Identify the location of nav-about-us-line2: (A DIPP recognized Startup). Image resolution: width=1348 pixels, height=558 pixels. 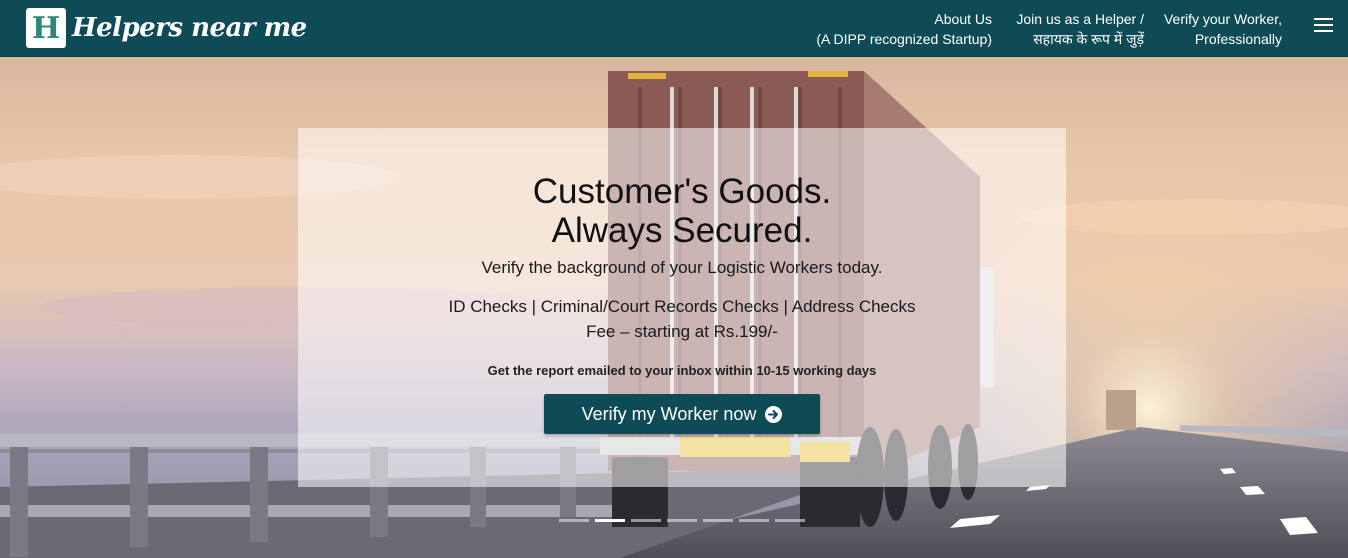
(904, 39).